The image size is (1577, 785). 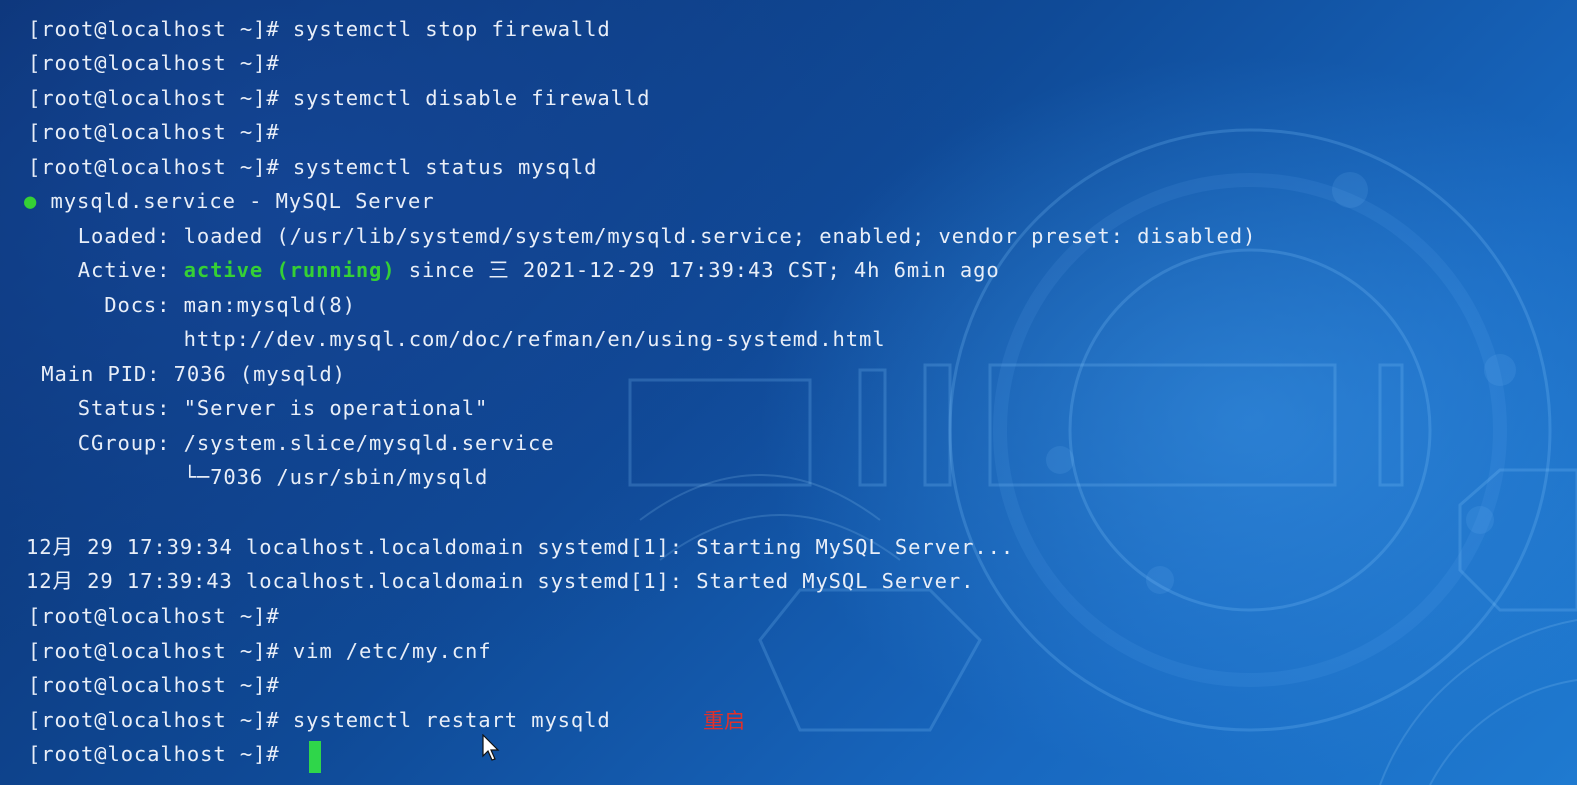 What do you see at coordinates (154, 616) in the screenshot?
I see `terminal-line-17: [root@localhost ~]#` at bounding box center [154, 616].